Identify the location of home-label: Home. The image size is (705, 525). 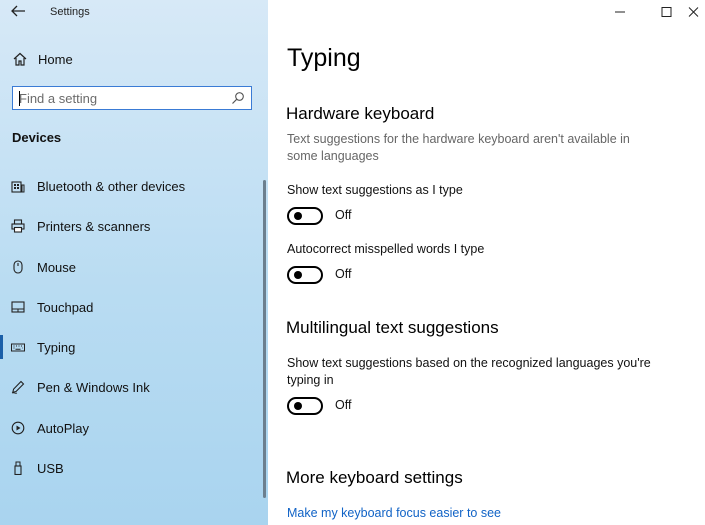
(55, 59).